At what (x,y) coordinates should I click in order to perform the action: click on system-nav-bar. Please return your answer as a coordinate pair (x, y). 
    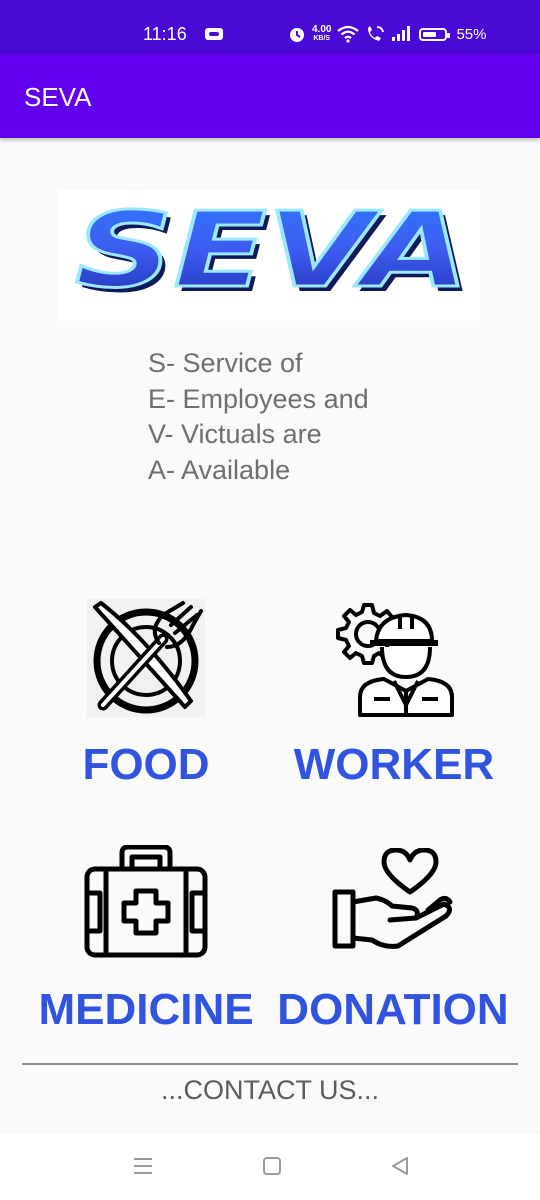
    Looking at the image, I should click on (270, 1167).